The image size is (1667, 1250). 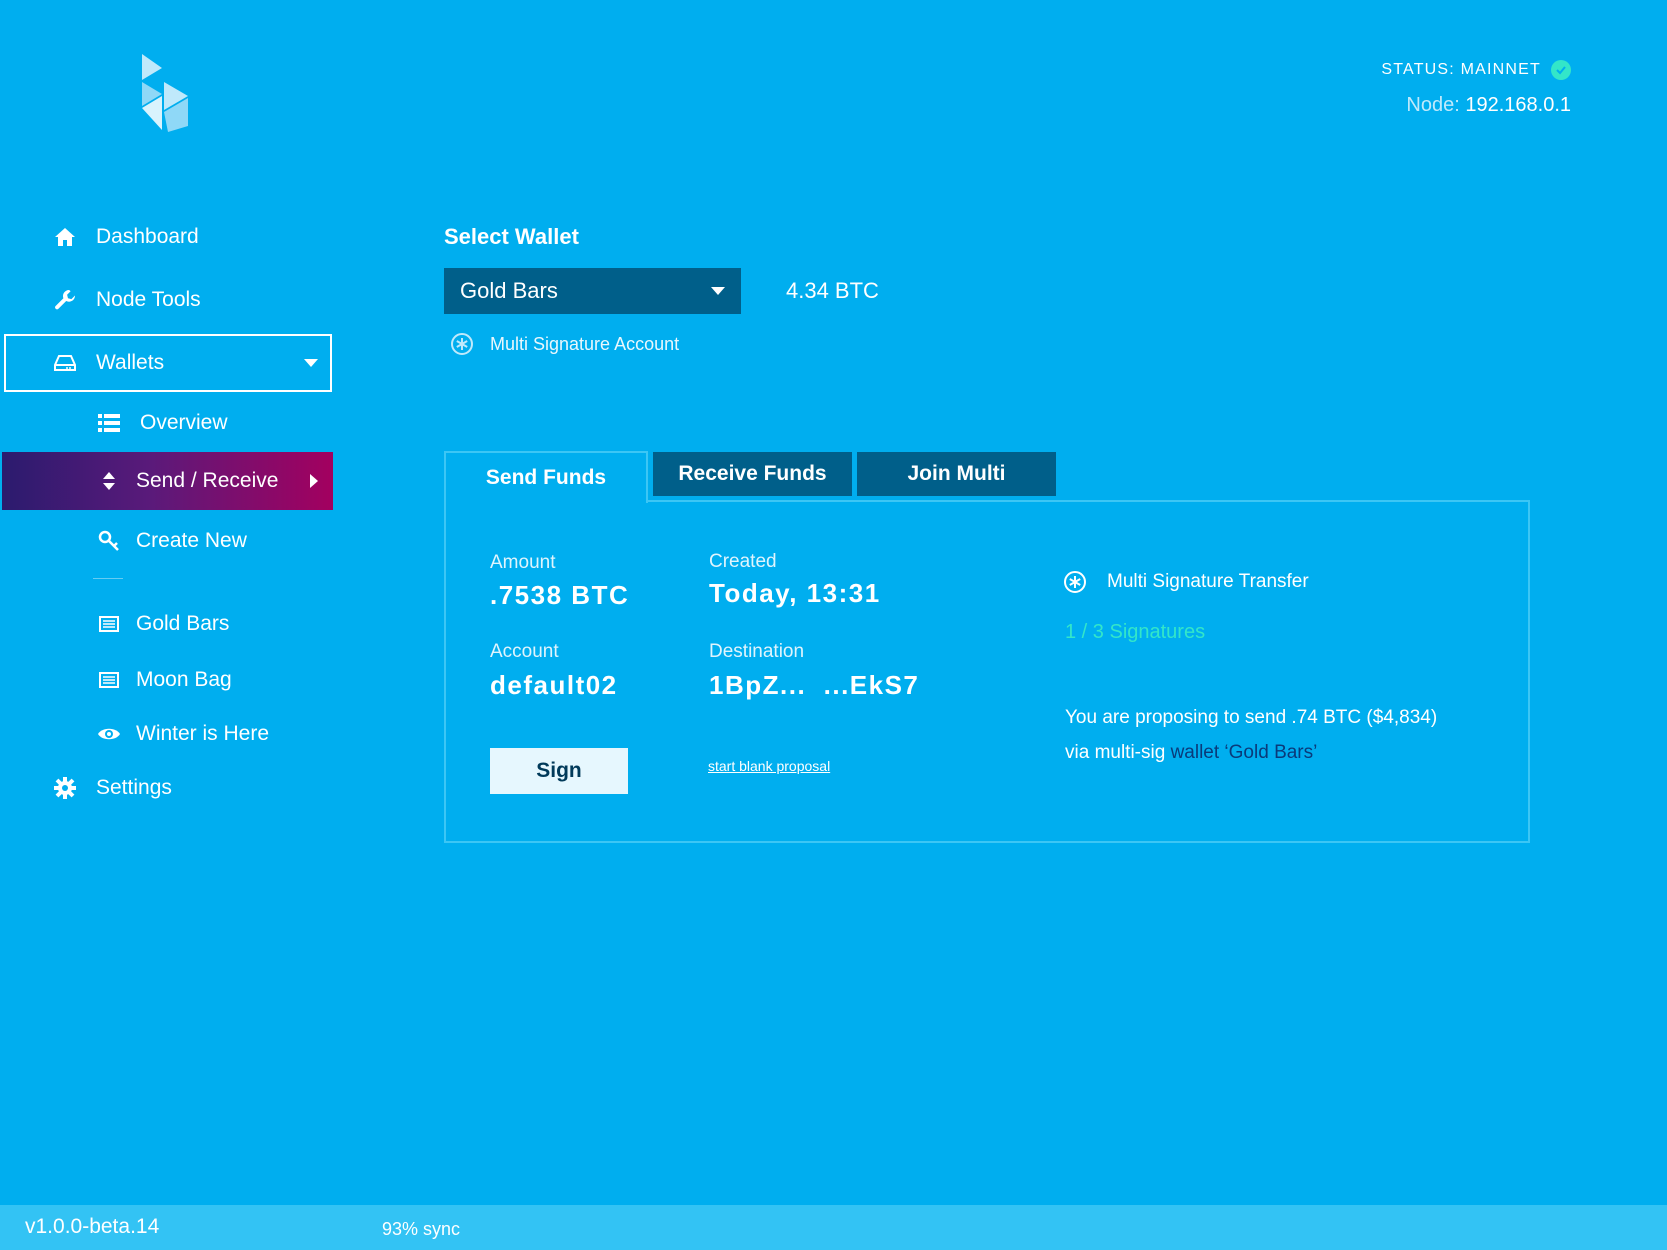 I want to click on account-value: default02, so click(x=554, y=685).